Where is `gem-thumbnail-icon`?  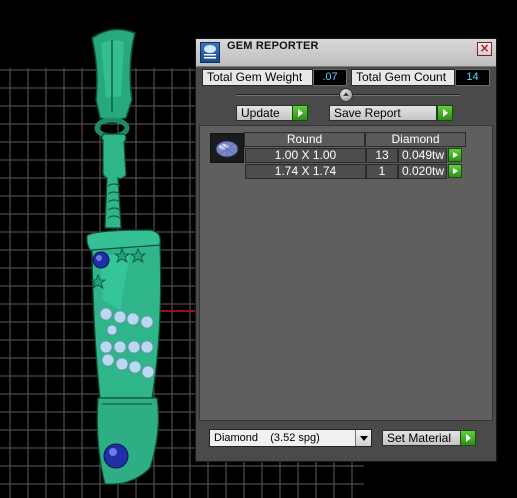 gem-thumbnail-icon is located at coordinates (227, 148).